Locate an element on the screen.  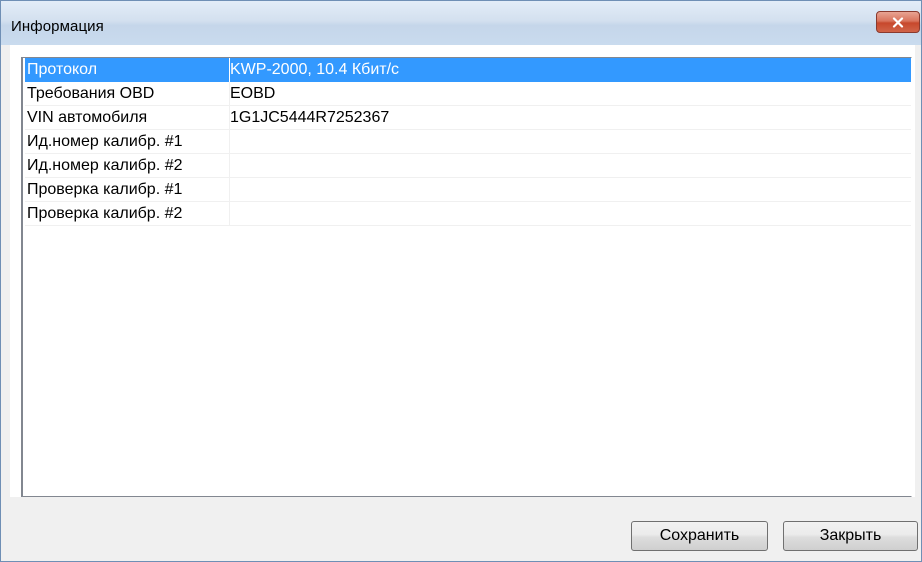
list-row-vin: VIN автомобиля 1G1JC5444R7252367 is located at coordinates (468, 118).